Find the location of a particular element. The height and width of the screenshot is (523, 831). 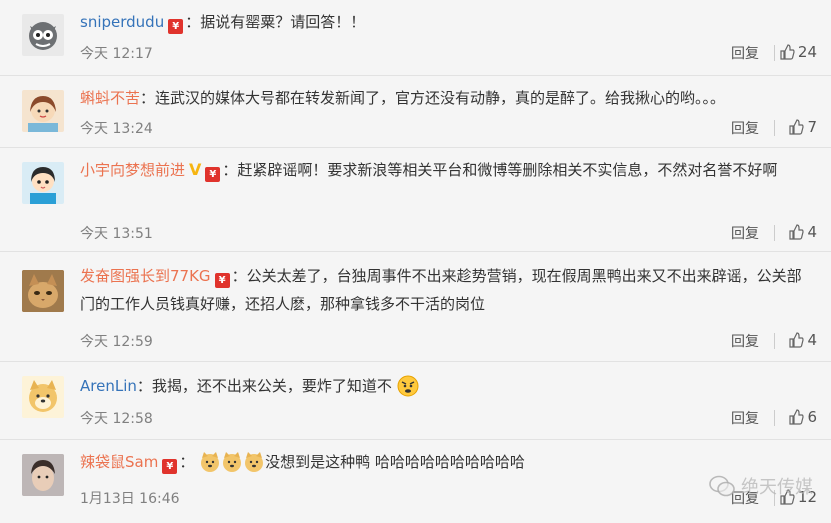

watermark-text: 绝天传媒 is located at coordinates (777, 487).